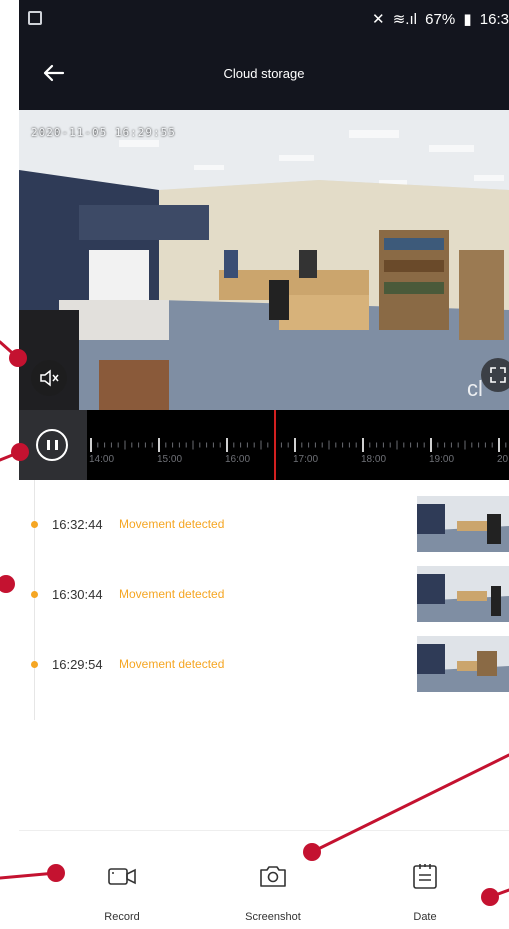 Image resolution: width=509 pixels, height=929 pixels. I want to click on record-label: Record, so click(122, 917).